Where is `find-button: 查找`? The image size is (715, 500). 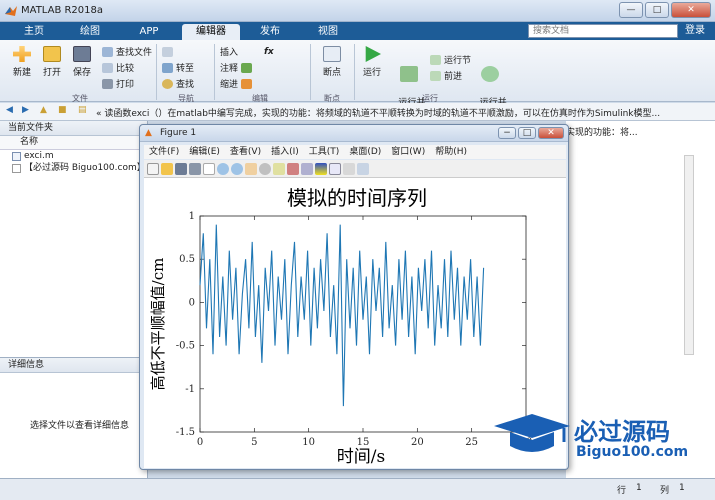
find-button: 查找 is located at coordinates (178, 83).